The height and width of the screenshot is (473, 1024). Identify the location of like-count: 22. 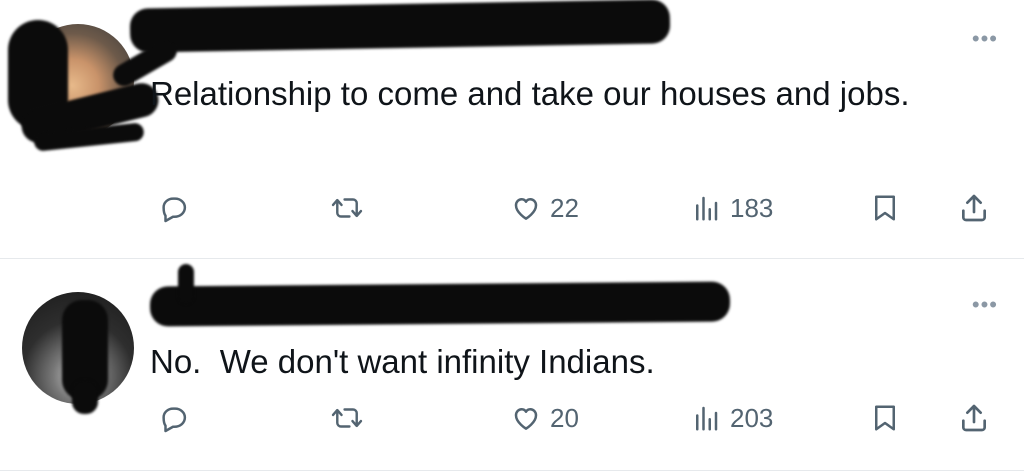
(564, 207).